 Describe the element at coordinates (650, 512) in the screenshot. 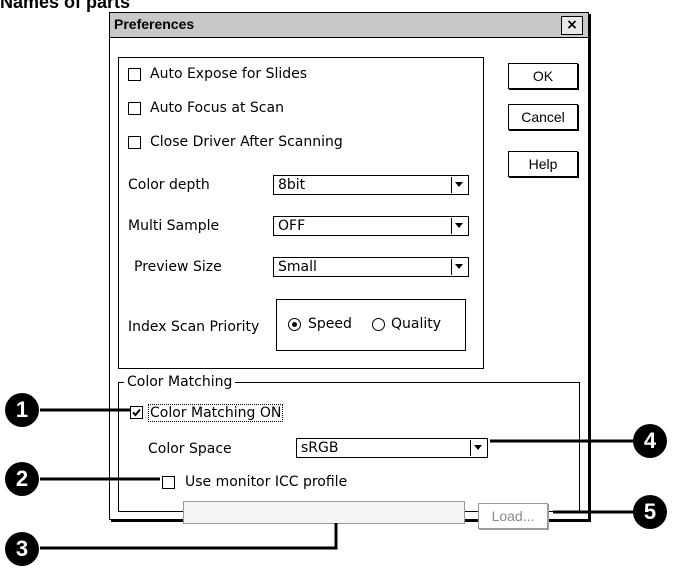

I see `callout-badge-5: 5` at that location.